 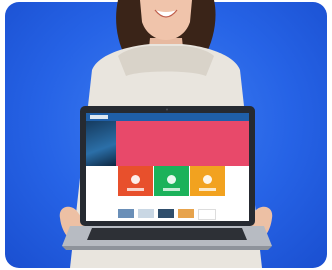 What do you see at coordinates (99, 117) in the screenshot?
I see `site-logo` at bounding box center [99, 117].